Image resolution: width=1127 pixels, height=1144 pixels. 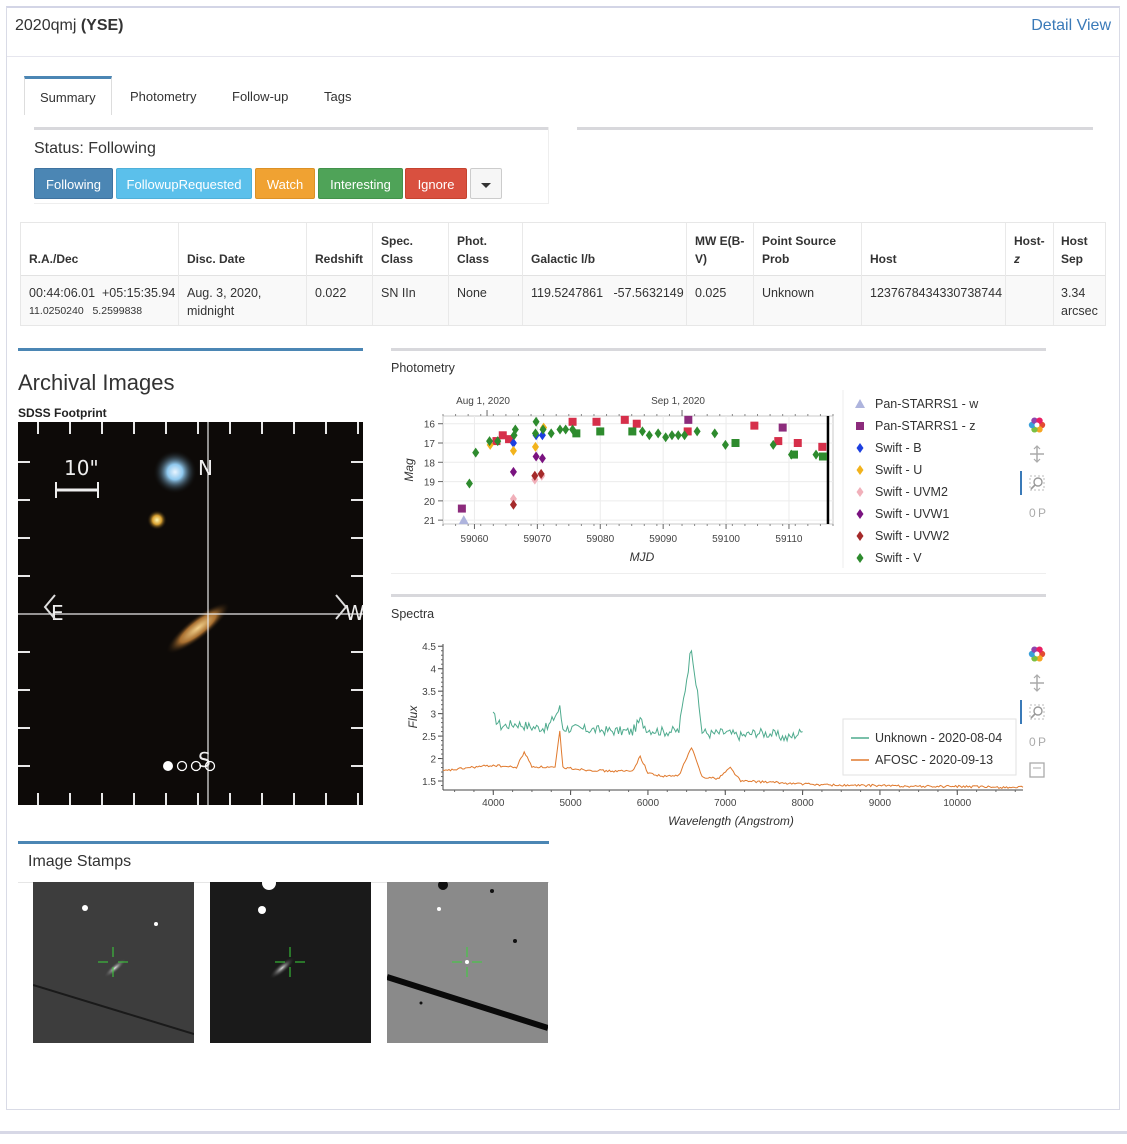 What do you see at coordinates (563, 1132) in the screenshot?
I see `page-bottom-border` at bounding box center [563, 1132].